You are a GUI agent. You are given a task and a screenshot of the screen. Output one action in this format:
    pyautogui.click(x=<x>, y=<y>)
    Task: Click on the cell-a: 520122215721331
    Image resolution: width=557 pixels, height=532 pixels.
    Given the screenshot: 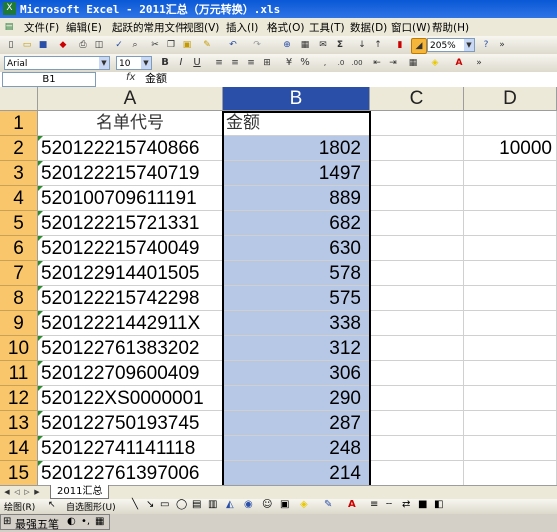 What is the action you would take?
    pyautogui.click(x=130, y=223)
    